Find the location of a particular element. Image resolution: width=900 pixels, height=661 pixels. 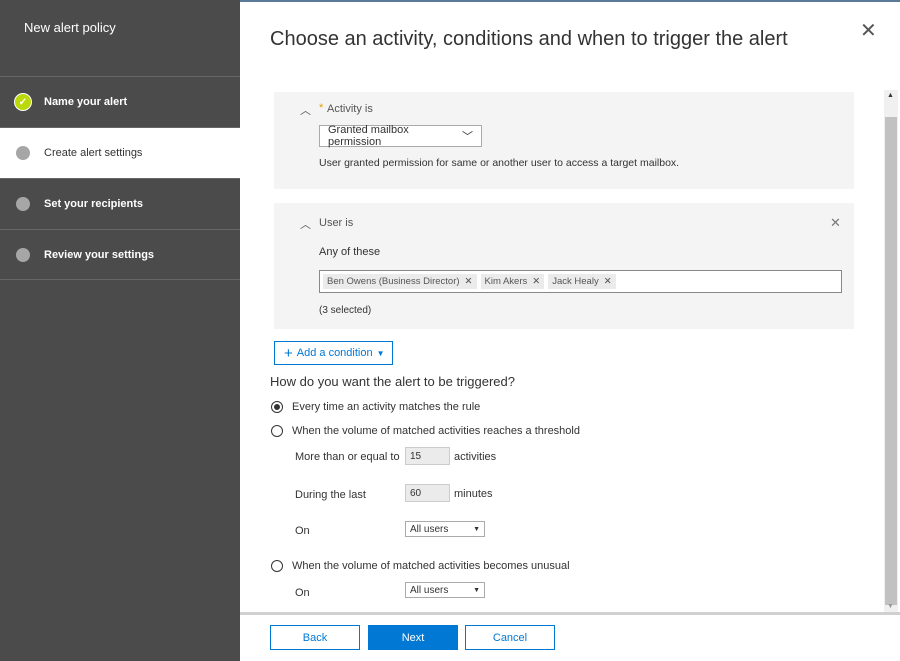

wizard-title: New alert policy is located at coordinates (70, 27).